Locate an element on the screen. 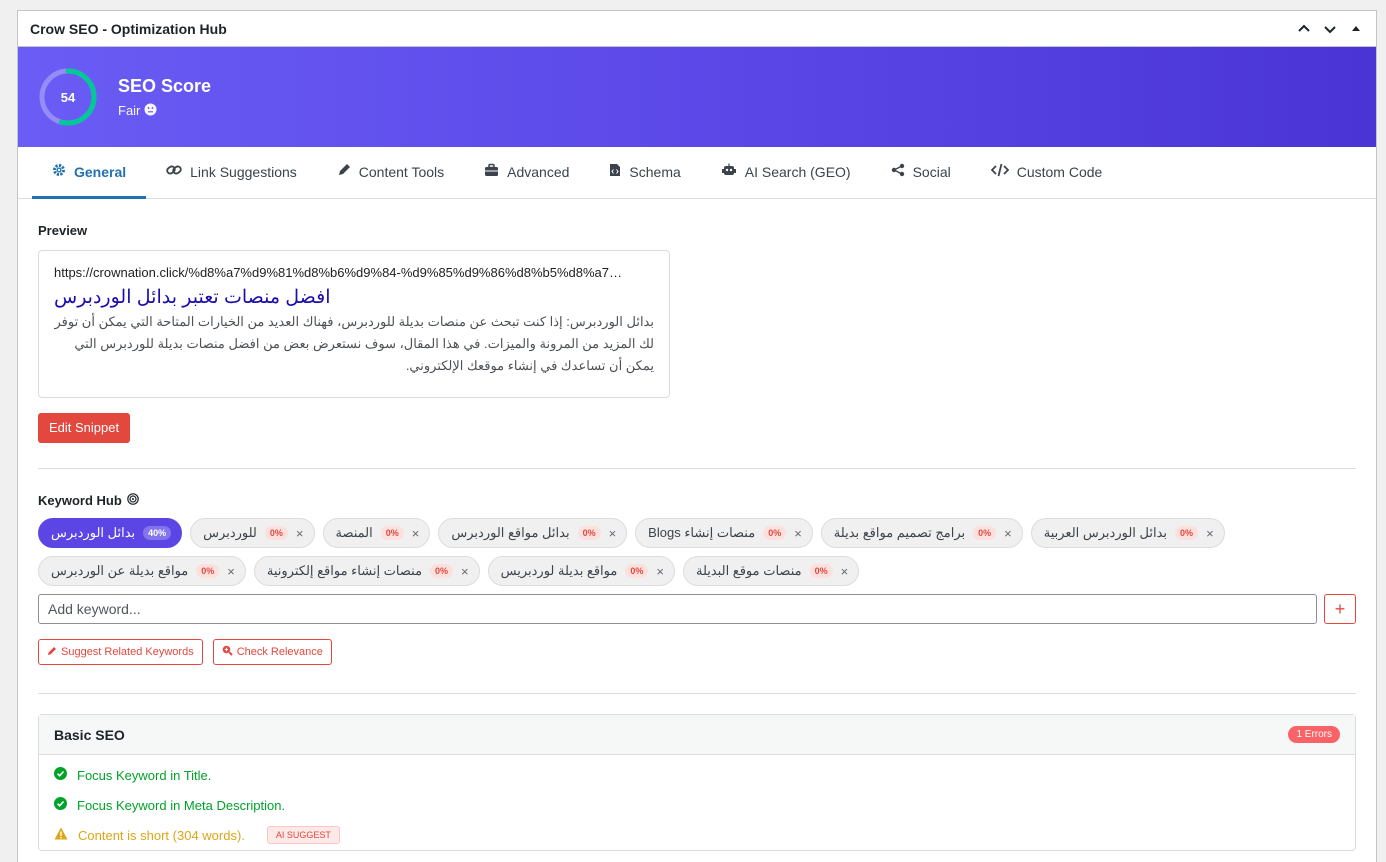 The width and height of the screenshot is (1386, 862). check-circle-icon is located at coordinates (60, 805).